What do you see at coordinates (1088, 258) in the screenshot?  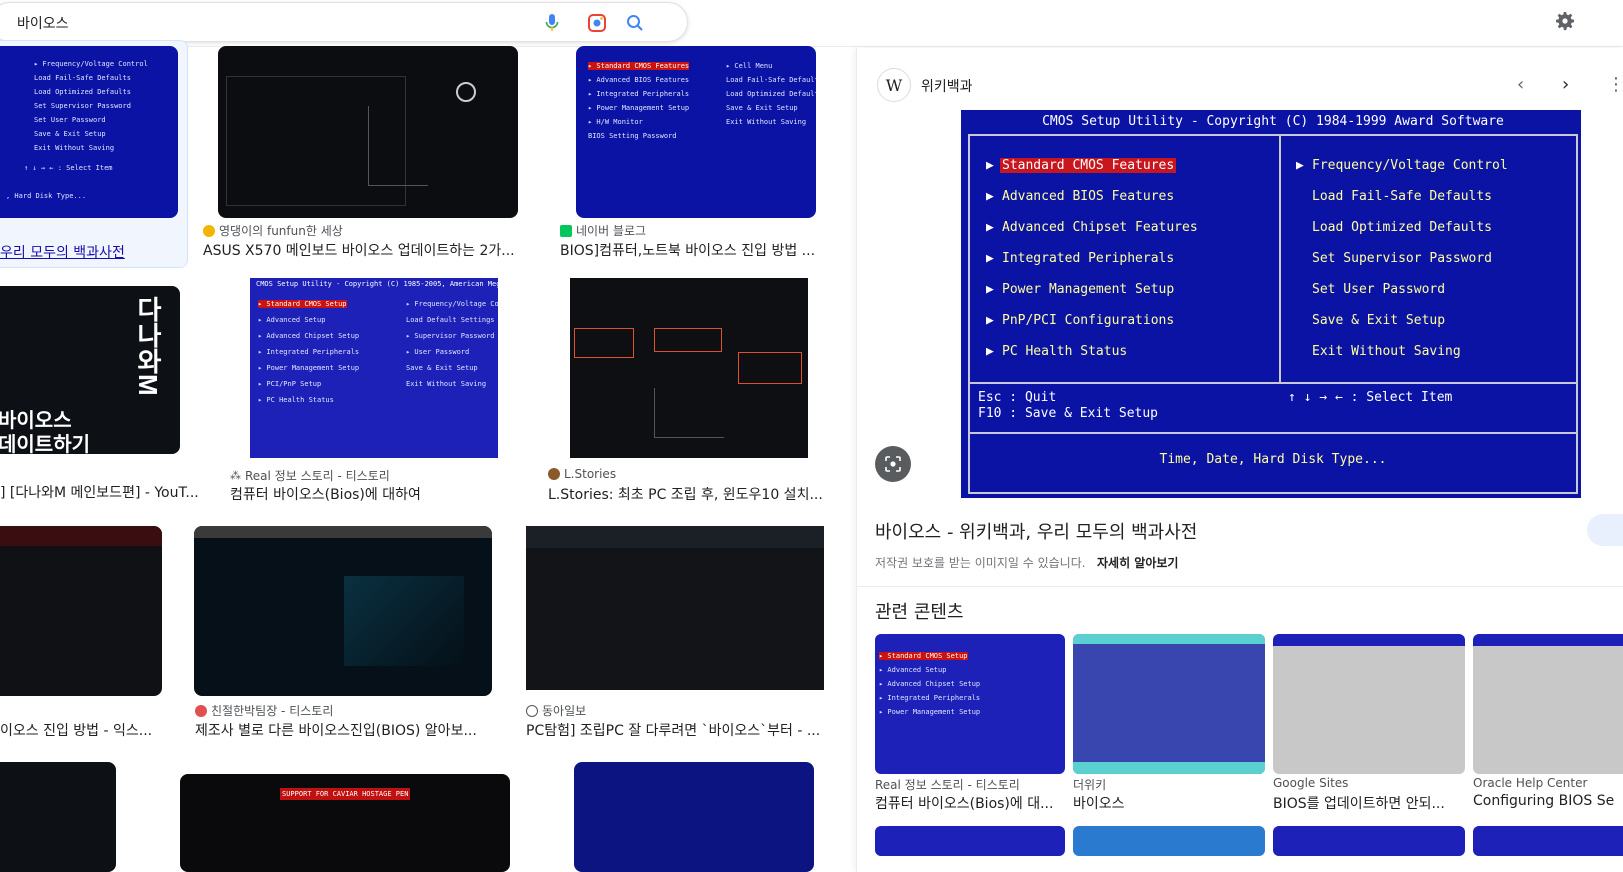 I see `bios-item: Integrated Peripherals` at bounding box center [1088, 258].